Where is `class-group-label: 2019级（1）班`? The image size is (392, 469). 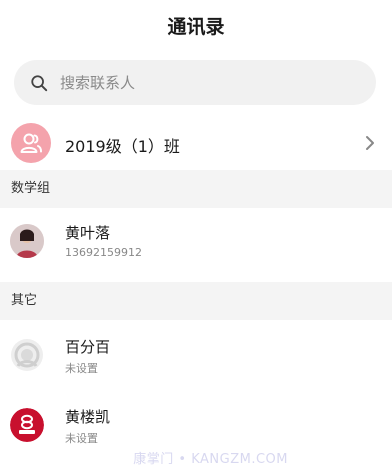
class-group-label: 2019级（1）班 is located at coordinates (122, 146).